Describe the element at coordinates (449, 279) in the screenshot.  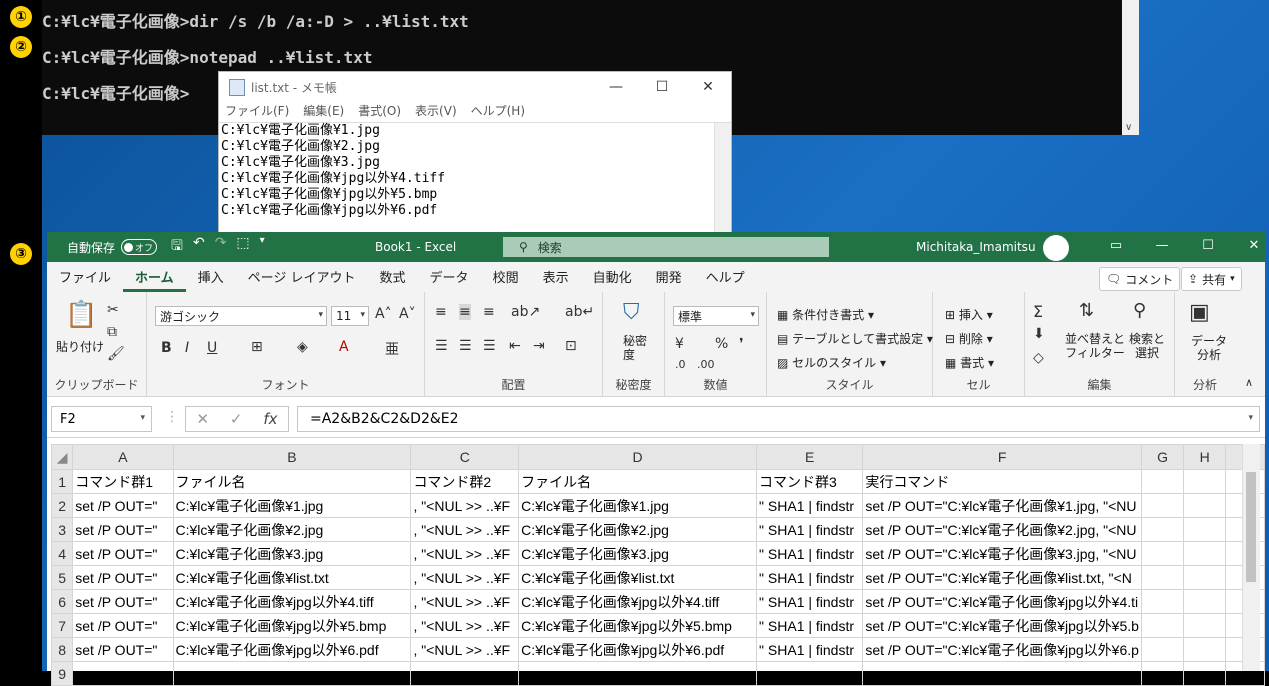
I see `tab-data: データ` at that location.